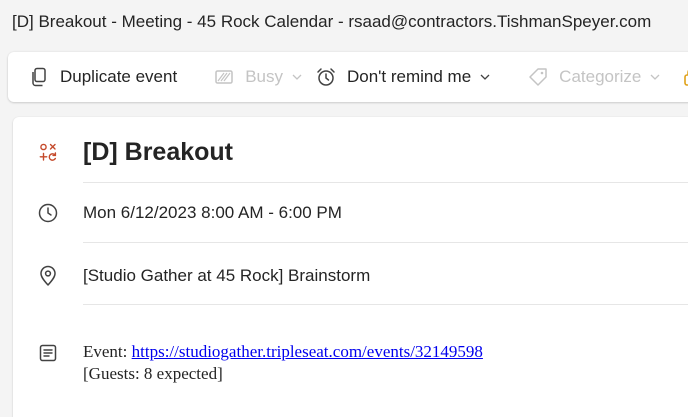 Image resolution: width=688 pixels, height=417 pixels. I want to click on location-pin-icon, so click(48, 276).